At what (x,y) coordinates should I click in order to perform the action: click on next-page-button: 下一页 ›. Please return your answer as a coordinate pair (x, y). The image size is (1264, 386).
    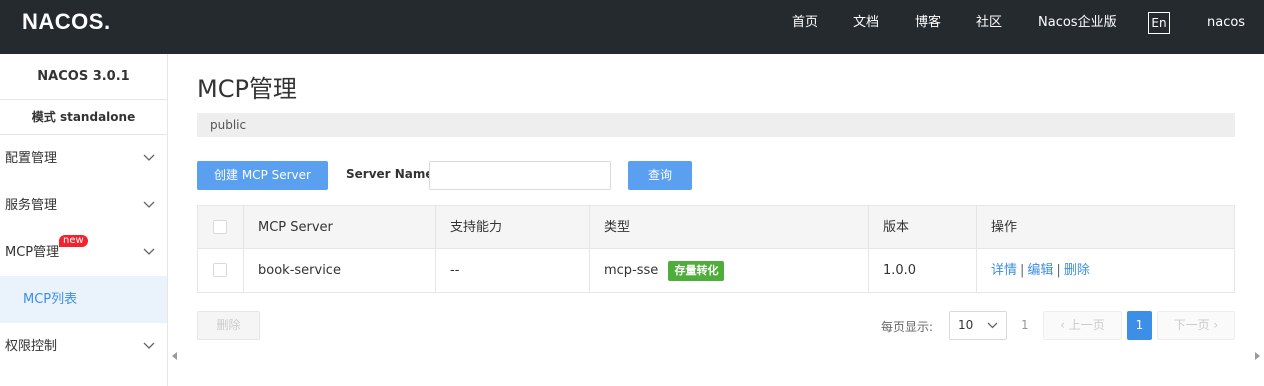
    Looking at the image, I should click on (1196, 325).